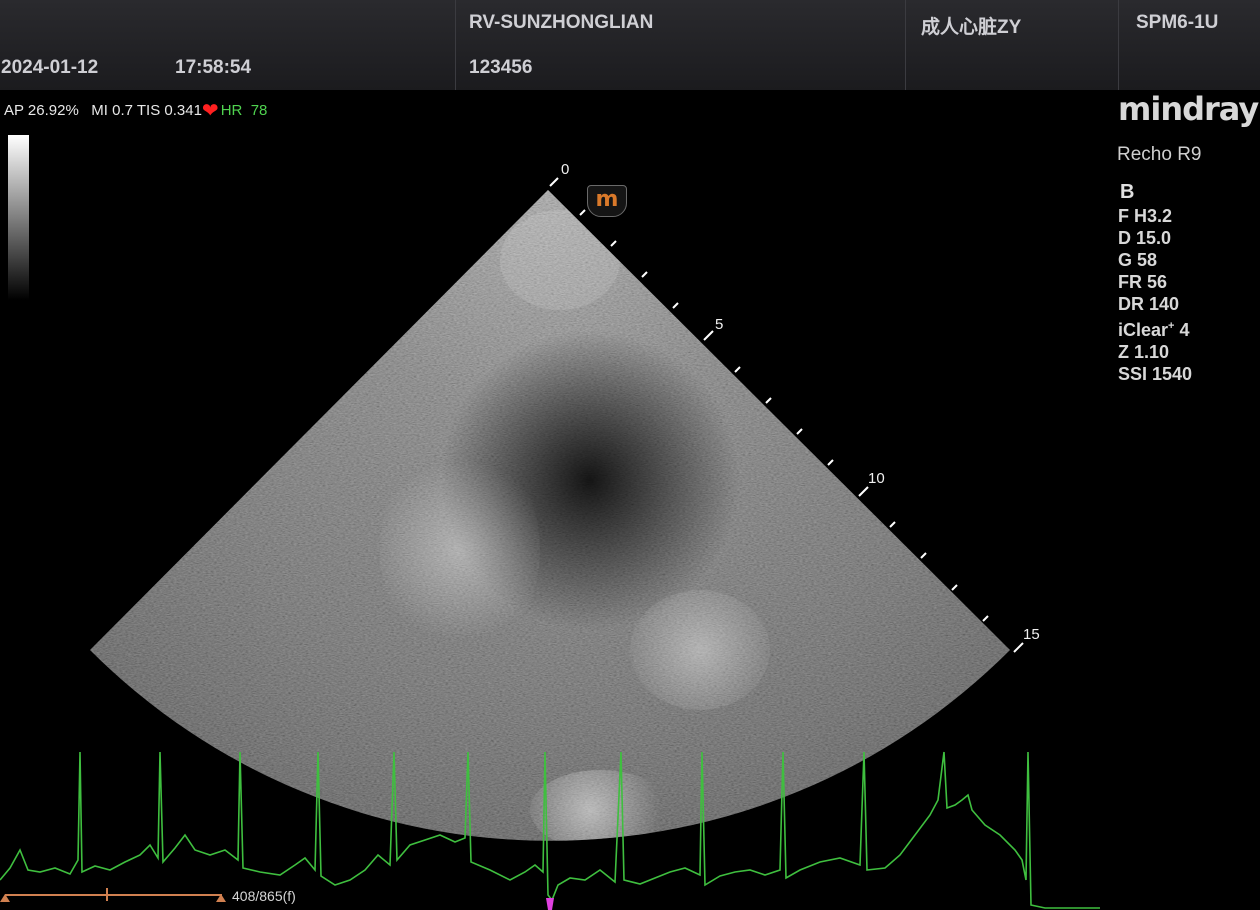 Image resolution: width=1260 pixels, height=910 pixels. What do you see at coordinates (1144, 352) in the screenshot?
I see `param-zoom: Z 1.10` at bounding box center [1144, 352].